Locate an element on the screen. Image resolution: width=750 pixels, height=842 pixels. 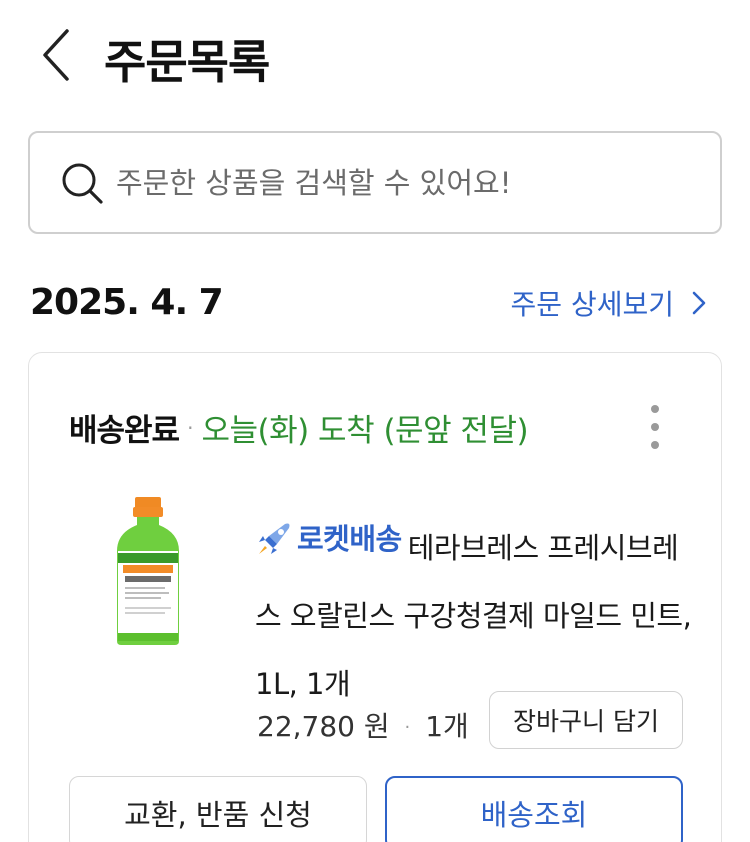
back-button is located at coordinates (56, 55).